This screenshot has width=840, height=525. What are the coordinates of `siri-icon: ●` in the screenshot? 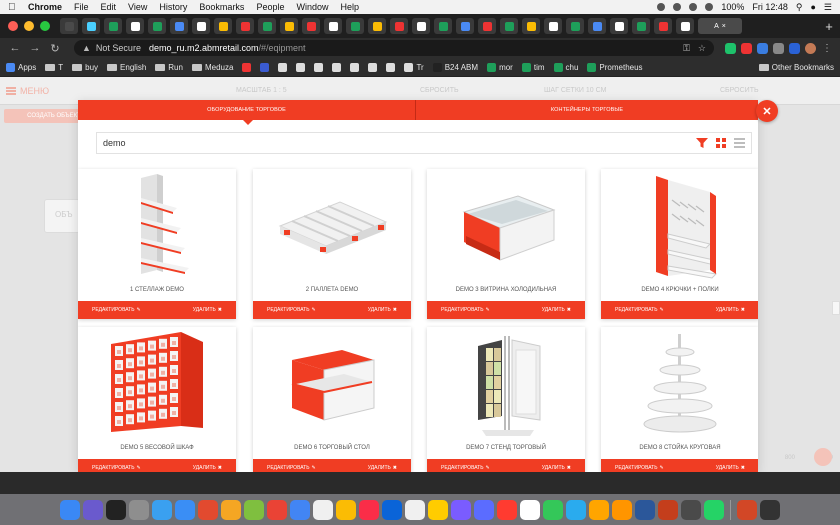 It's located at (812, 7).